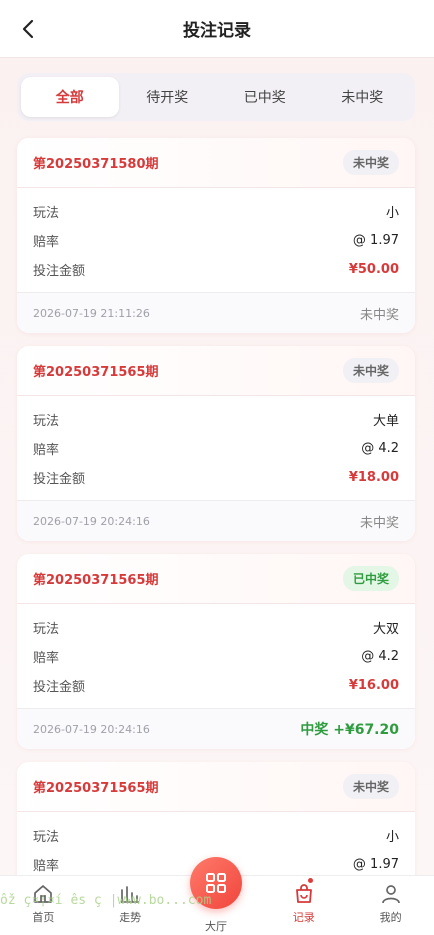 The height and width of the screenshot is (935, 434). What do you see at coordinates (130, 894) in the screenshot?
I see `chart-trend-icon` at bounding box center [130, 894].